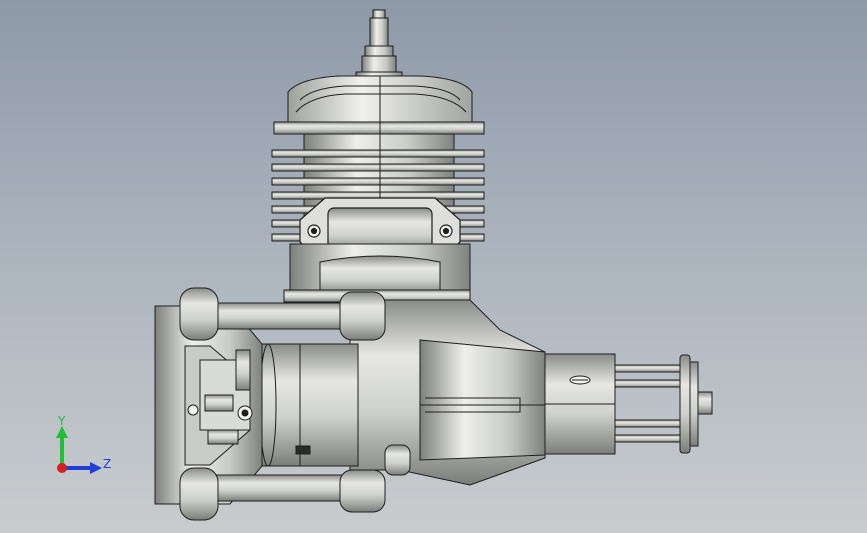 Image resolution: width=867 pixels, height=533 pixels. What do you see at coordinates (62, 468) in the screenshot?
I see `x-axis-dot` at bounding box center [62, 468].